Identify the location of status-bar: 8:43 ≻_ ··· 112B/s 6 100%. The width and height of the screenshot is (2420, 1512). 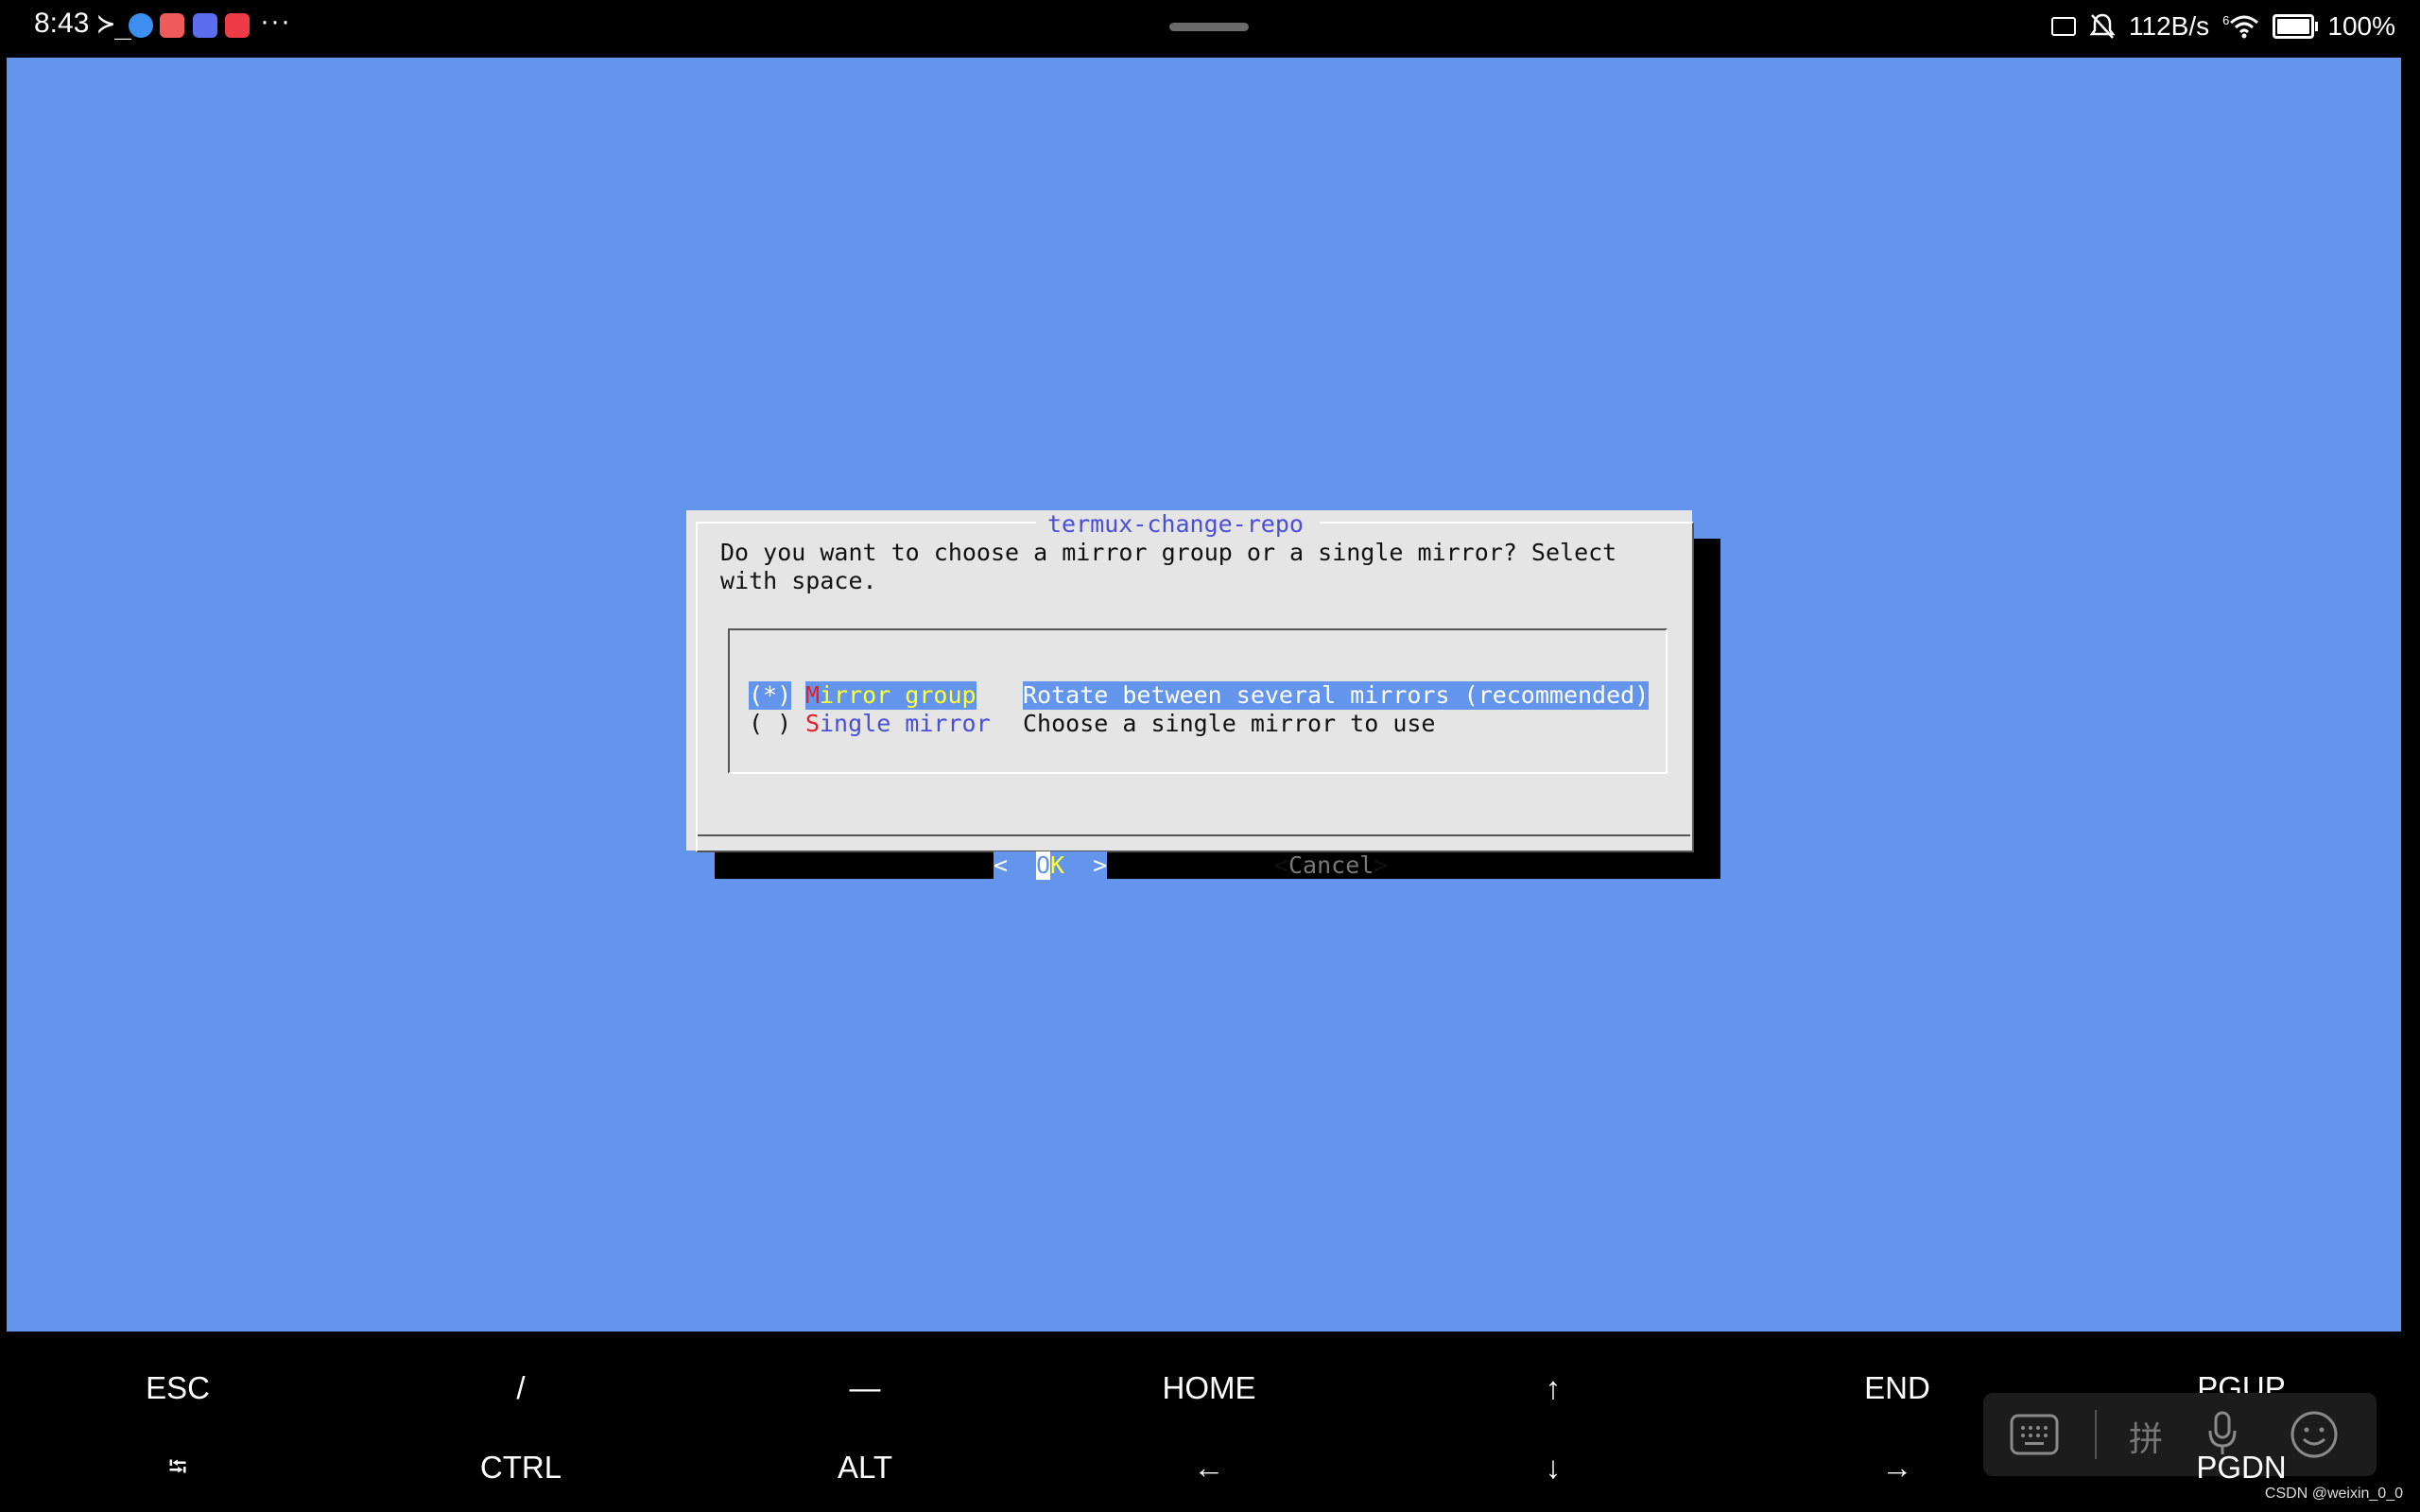
(1210, 28).